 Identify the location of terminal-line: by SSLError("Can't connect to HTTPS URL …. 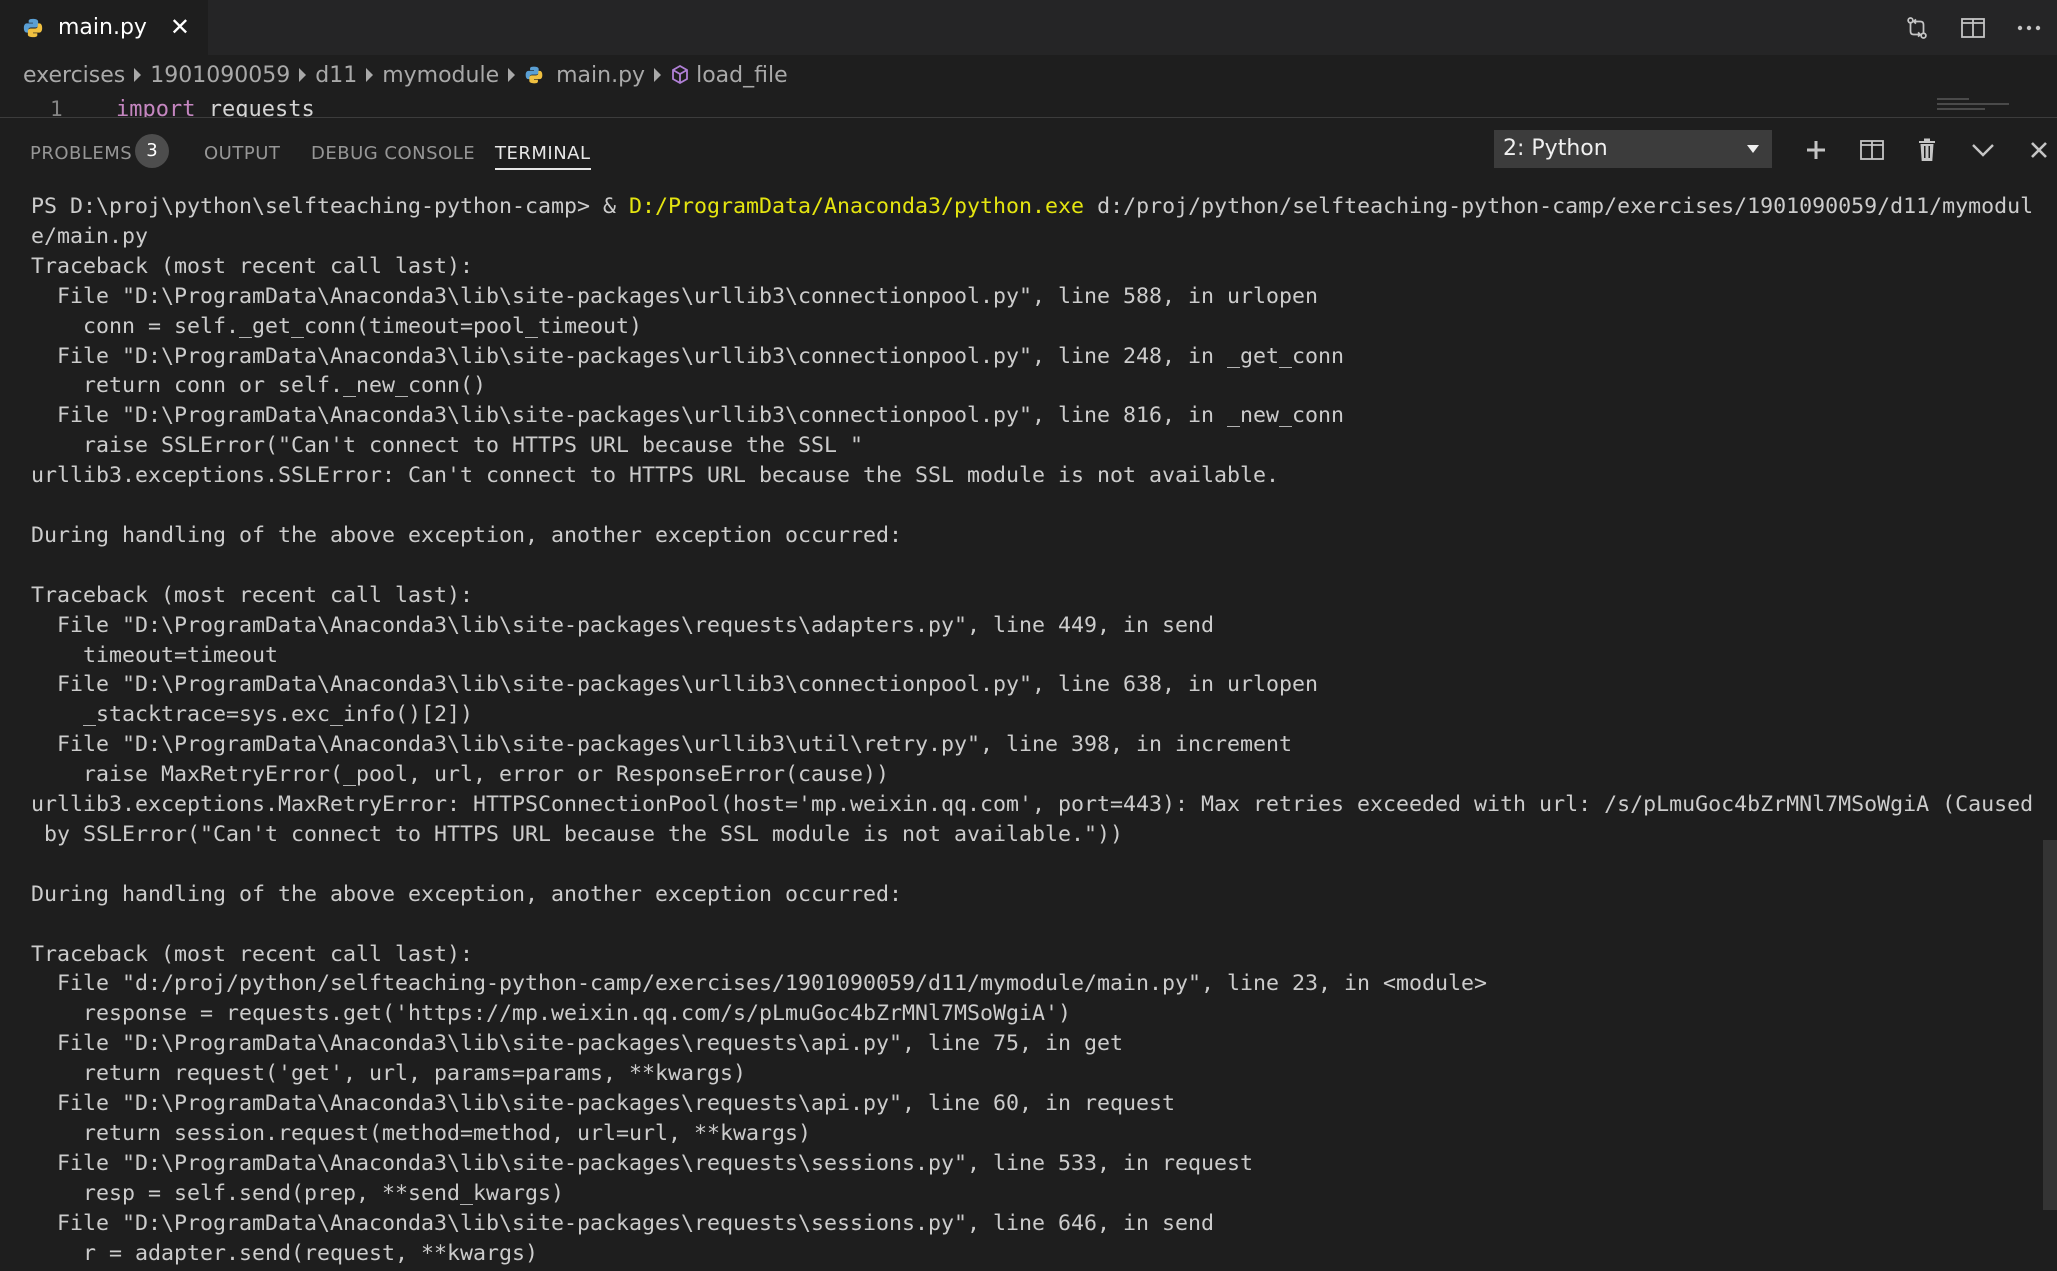
(577, 834).